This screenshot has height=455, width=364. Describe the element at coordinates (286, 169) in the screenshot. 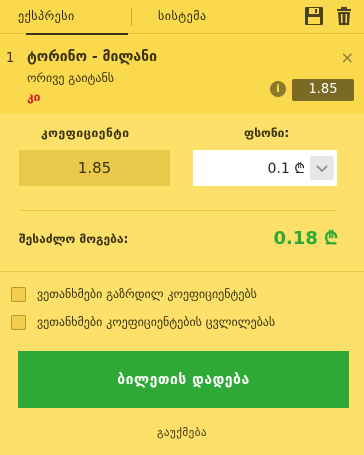

I see `stake-value: 0.1 ₾` at that location.